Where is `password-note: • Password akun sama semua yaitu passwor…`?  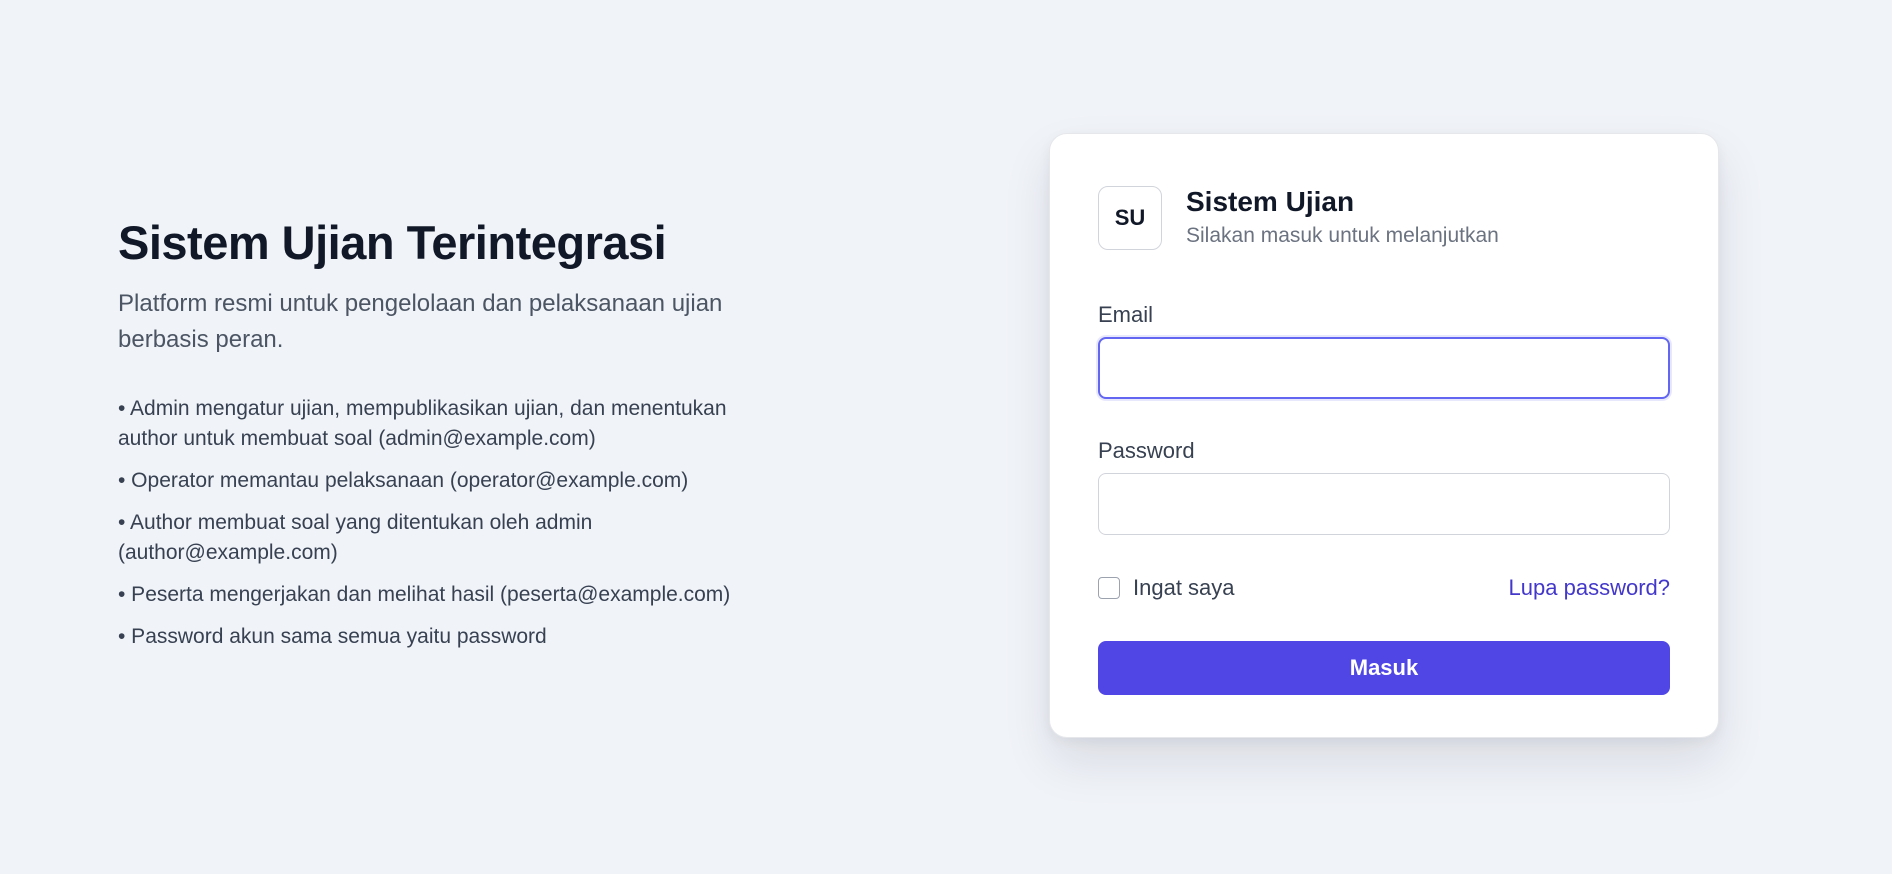
password-note: • Password akun sama semua yaitu passwor… is located at coordinates (332, 636).